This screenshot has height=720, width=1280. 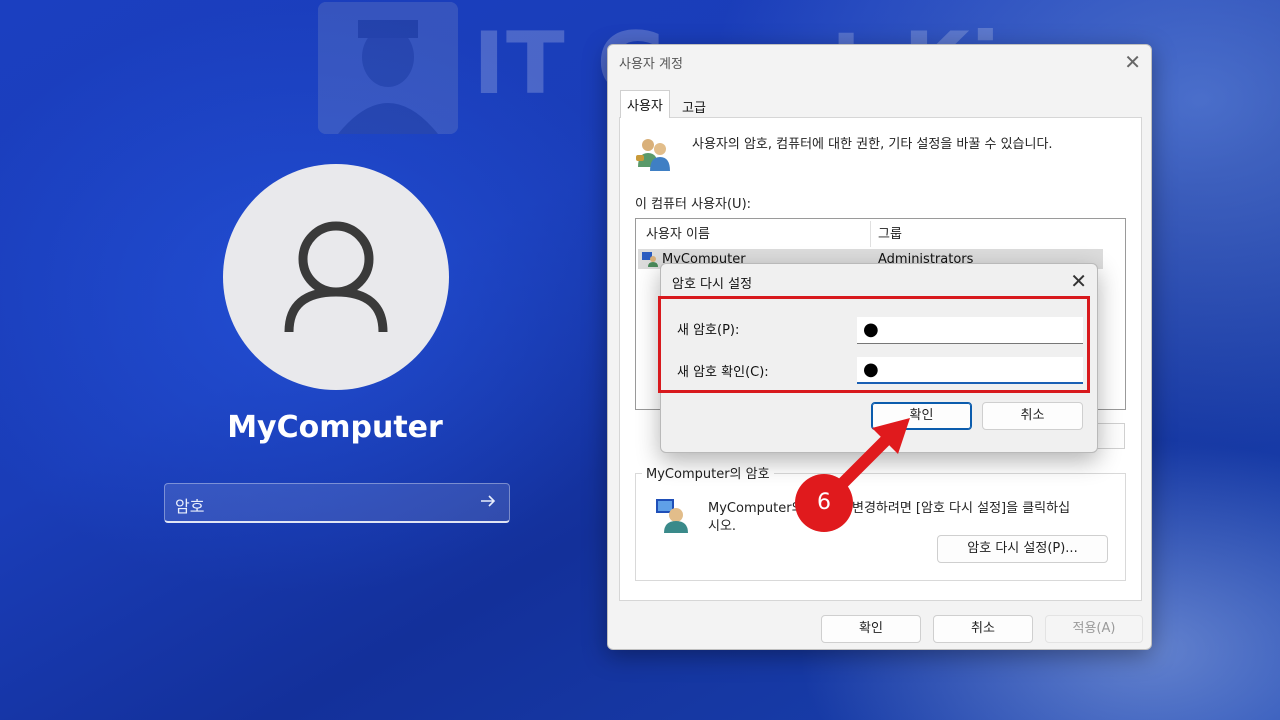 I want to click on tab-users: 사용자, so click(x=645, y=104).